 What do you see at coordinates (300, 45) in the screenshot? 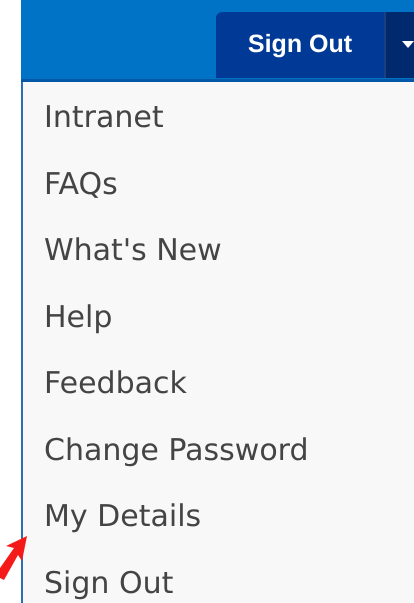
I see `sign-out-button: Sign Out` at bounding box center [300, 45].